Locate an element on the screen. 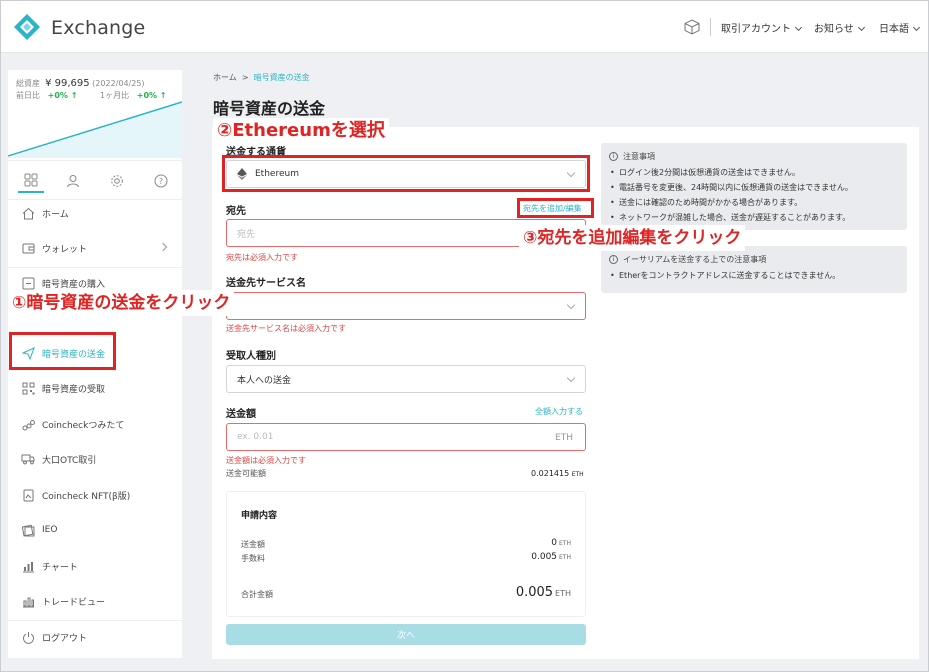  gear-icon is located at coordinates (117, 181).